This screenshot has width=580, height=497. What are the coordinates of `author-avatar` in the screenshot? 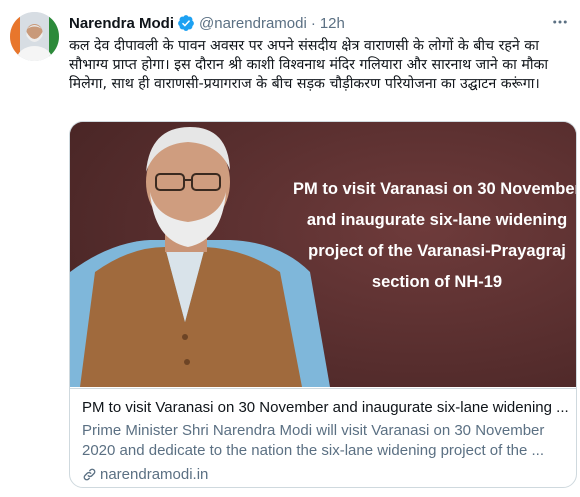 It's located at (34, 36).